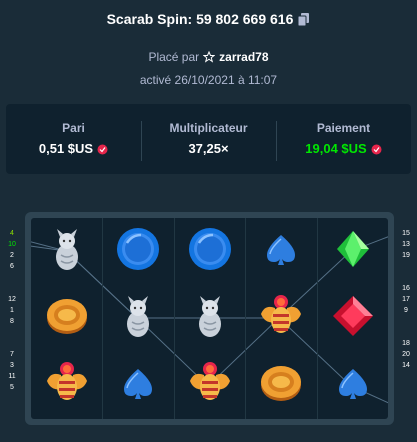  Describe the element at coordinates (12, 365) in the screenshot. I see `payline-number: 3` at that location.